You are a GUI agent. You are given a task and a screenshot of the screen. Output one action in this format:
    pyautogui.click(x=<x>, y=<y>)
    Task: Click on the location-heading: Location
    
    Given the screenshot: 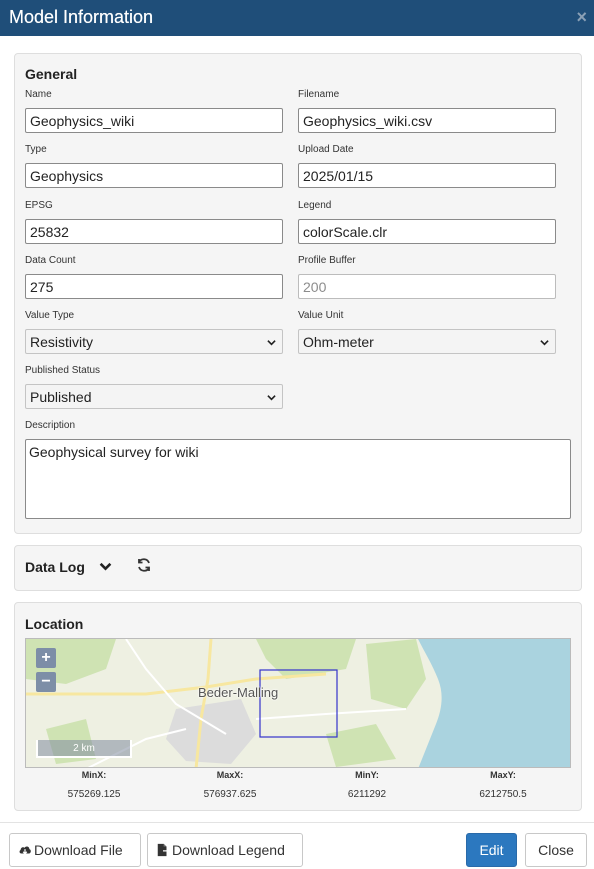 What is the action you would take?
    pyautogui.click(x=54, y=624)
    